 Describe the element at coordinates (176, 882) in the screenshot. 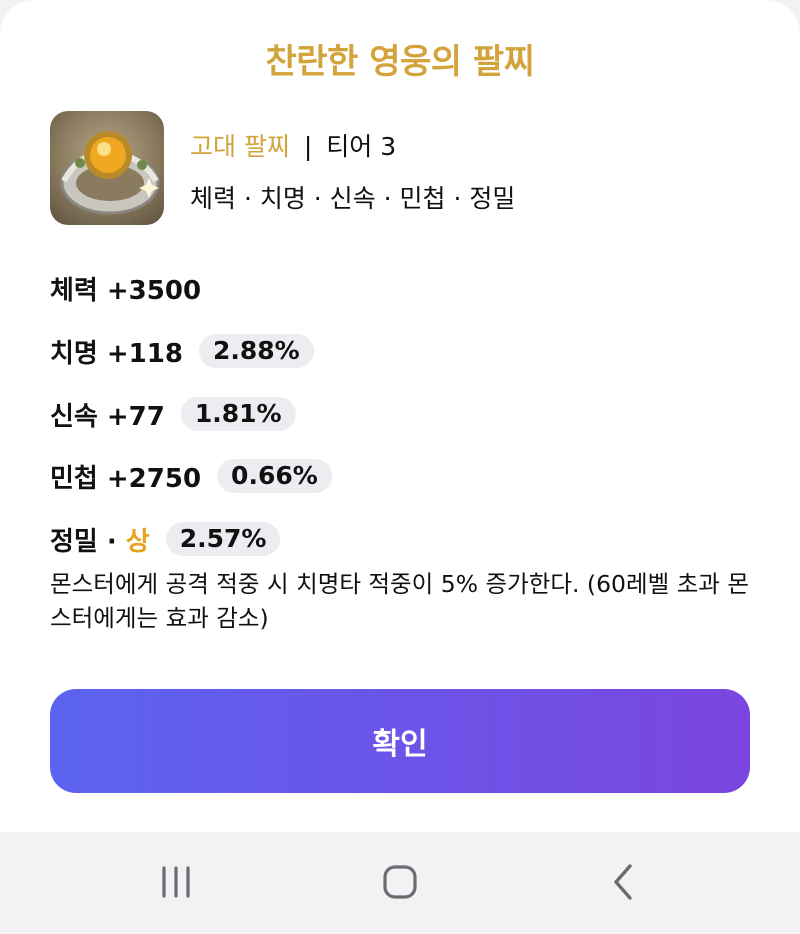

I see `recents-icon` at that location.